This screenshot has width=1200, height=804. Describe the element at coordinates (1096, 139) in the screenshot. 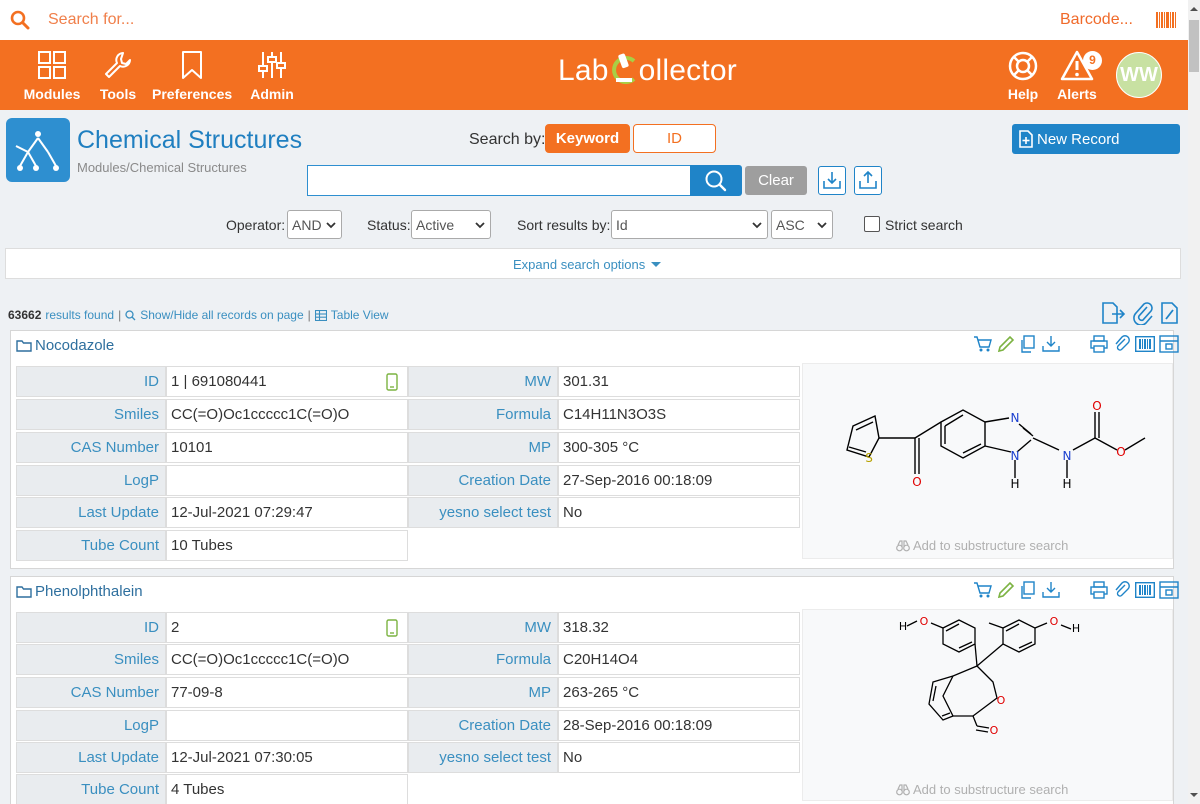

I see `new-record-button: New Record` at that location.